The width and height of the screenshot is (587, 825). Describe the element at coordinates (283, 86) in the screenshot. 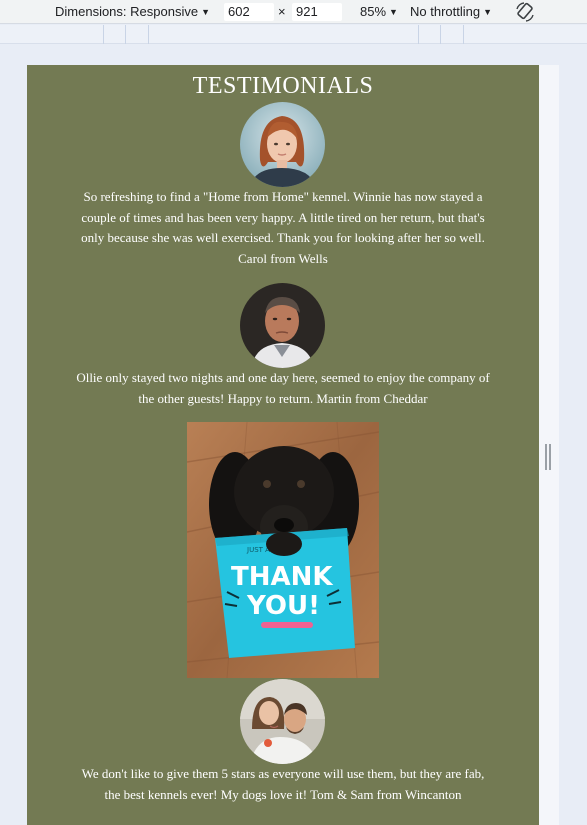

I see `page-title: TESTIMONIALS` at that location.